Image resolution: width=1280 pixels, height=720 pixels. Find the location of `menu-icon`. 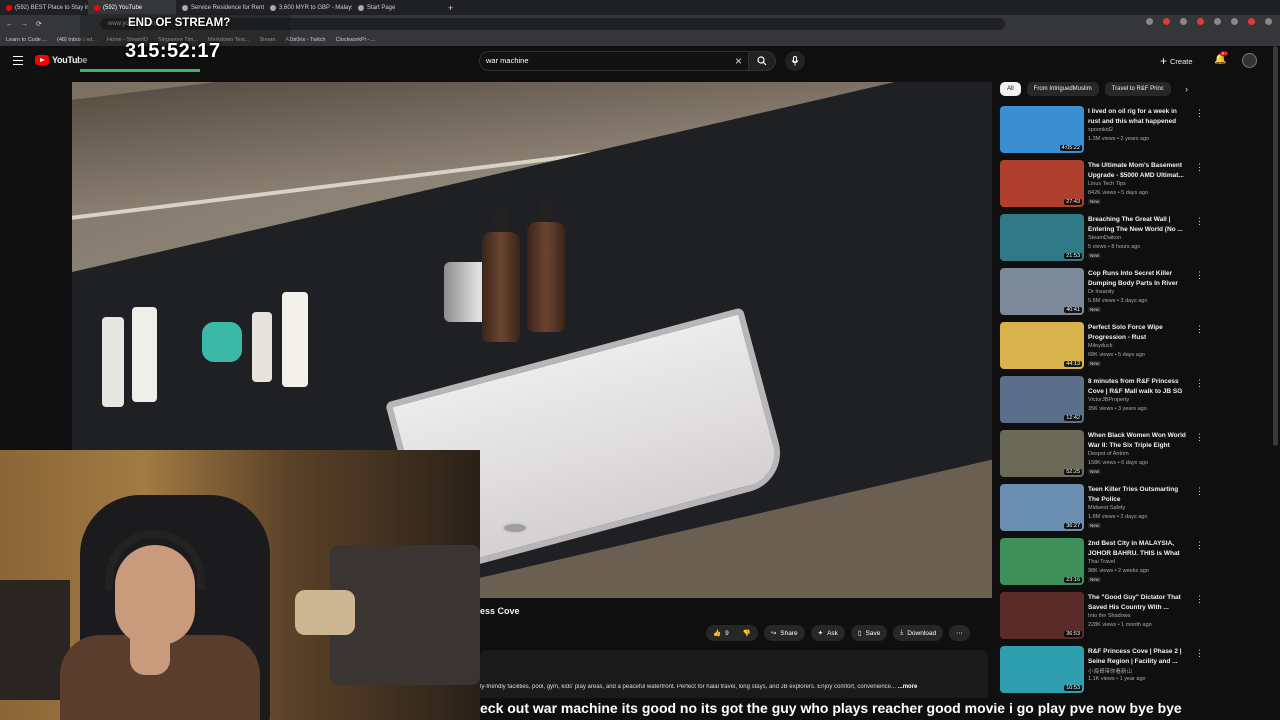

menu-icon is located at coordinates (18, 60).